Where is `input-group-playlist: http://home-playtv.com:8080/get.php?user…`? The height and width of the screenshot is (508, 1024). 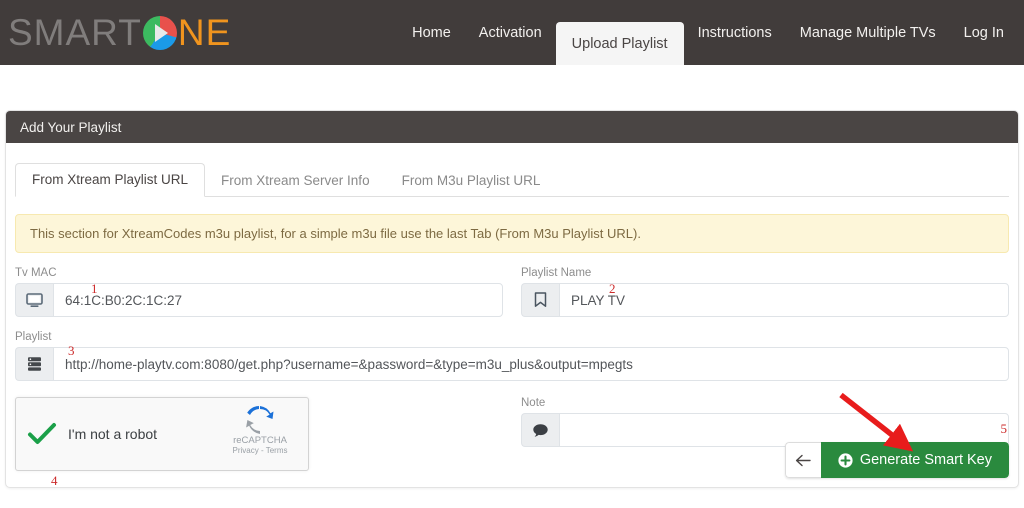
input-group-playlist: http://home-playtv.com:8080/get.php?user… is located at coordinates (512, 364).